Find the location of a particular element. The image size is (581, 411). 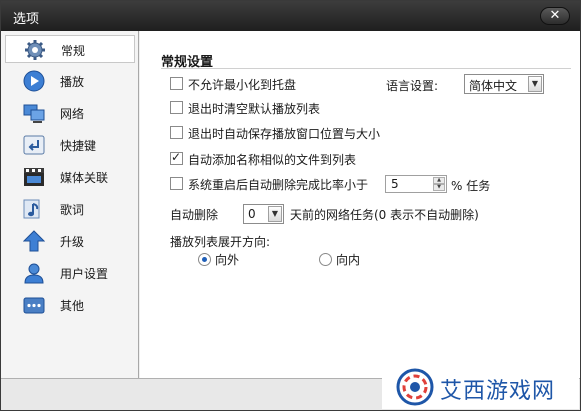

network-icon is located at coordinates (34, 113).